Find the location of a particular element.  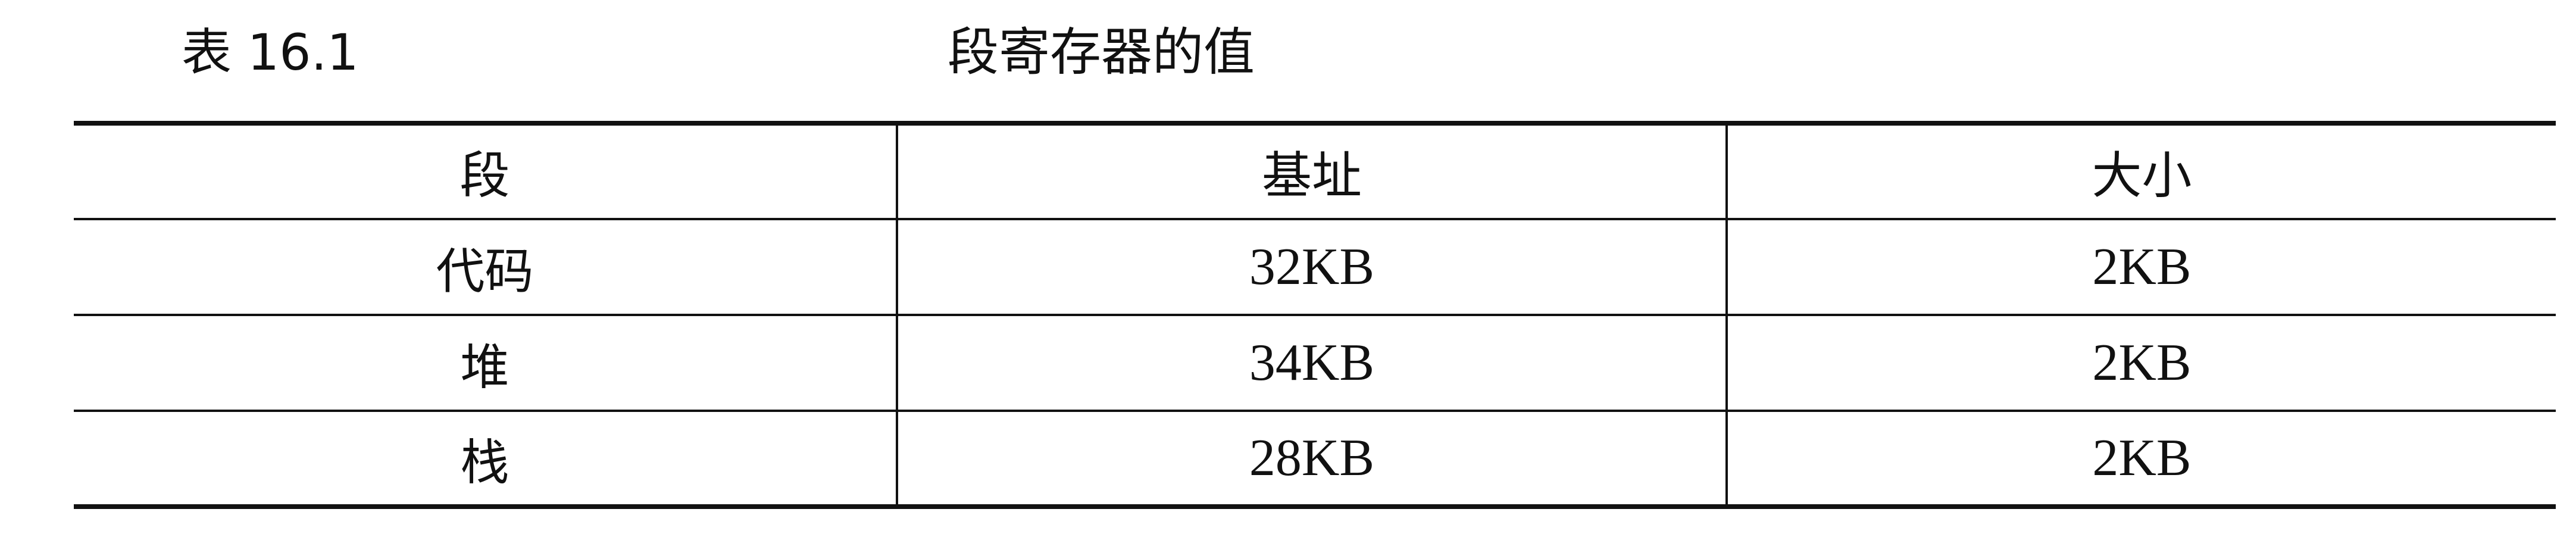

base-cell: 34KB is located at coordinates (1311, 363).